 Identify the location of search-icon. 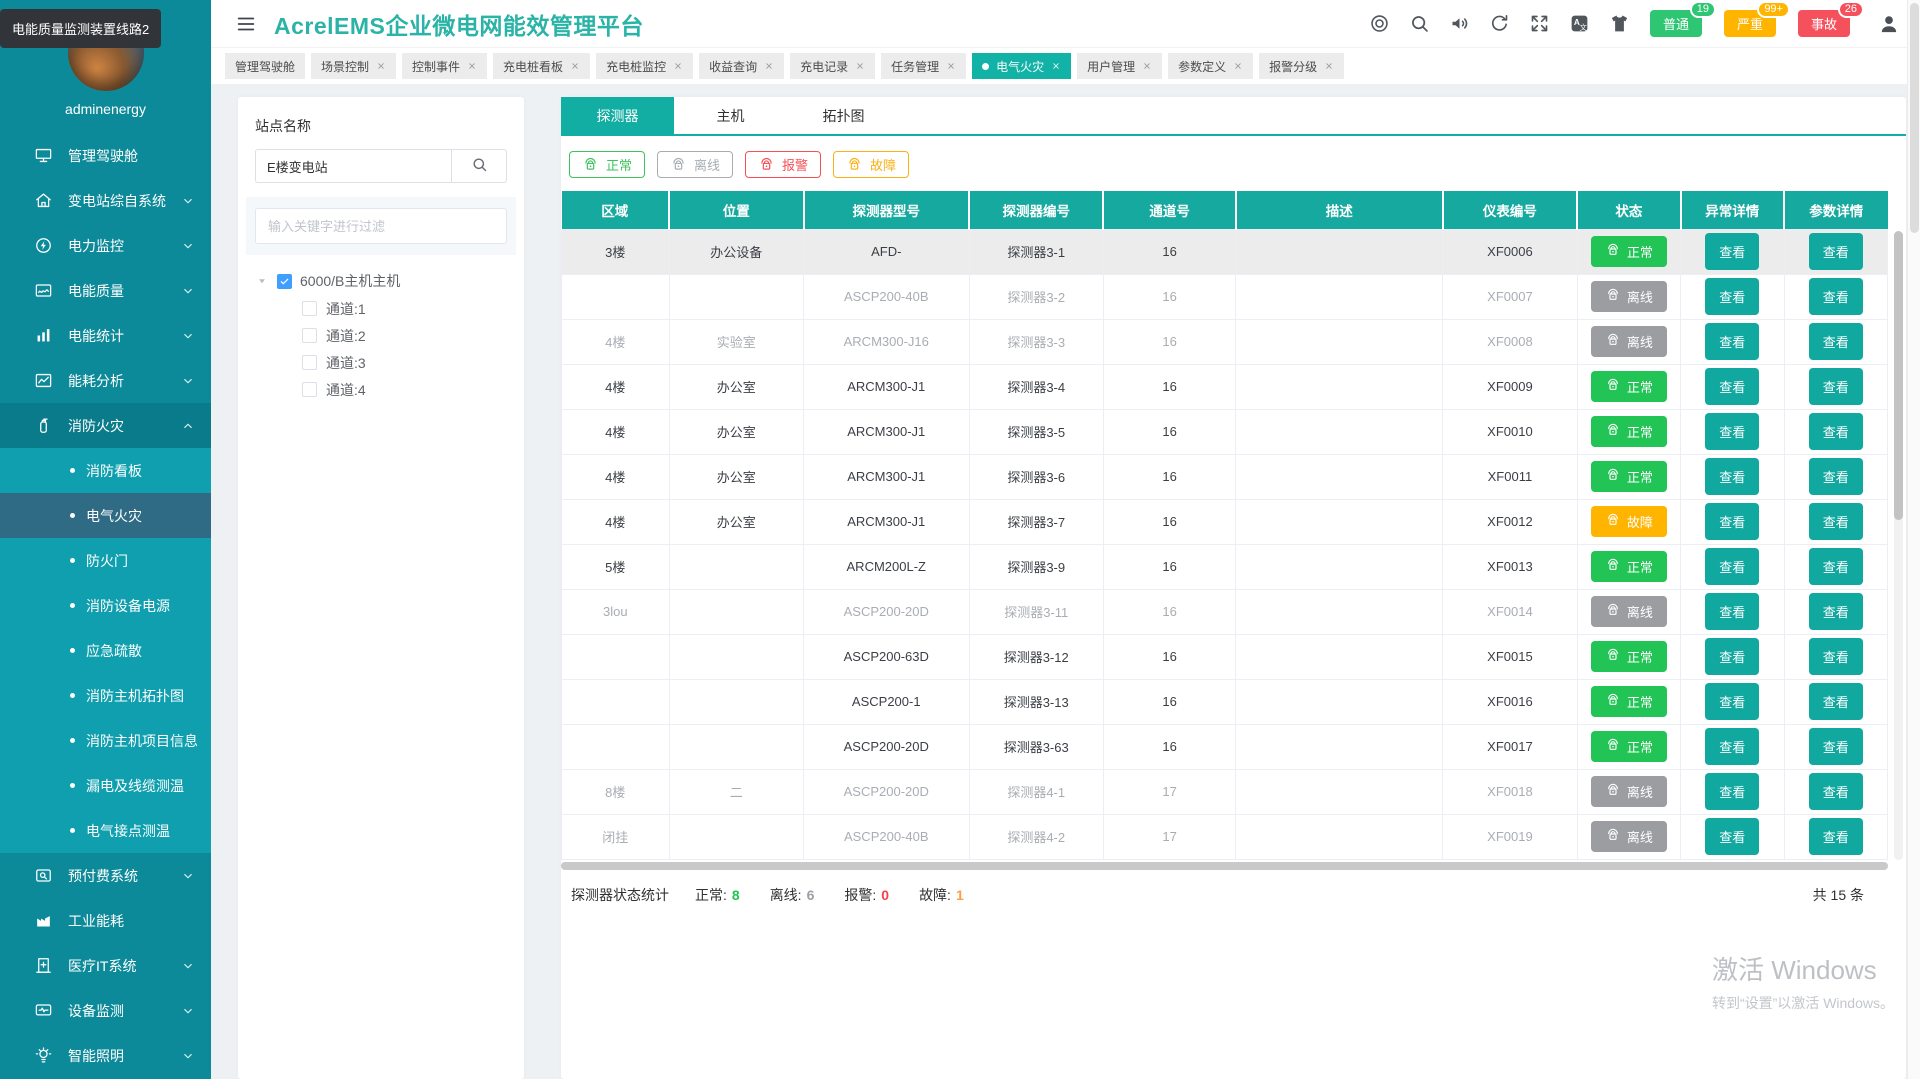
(1419, 23).